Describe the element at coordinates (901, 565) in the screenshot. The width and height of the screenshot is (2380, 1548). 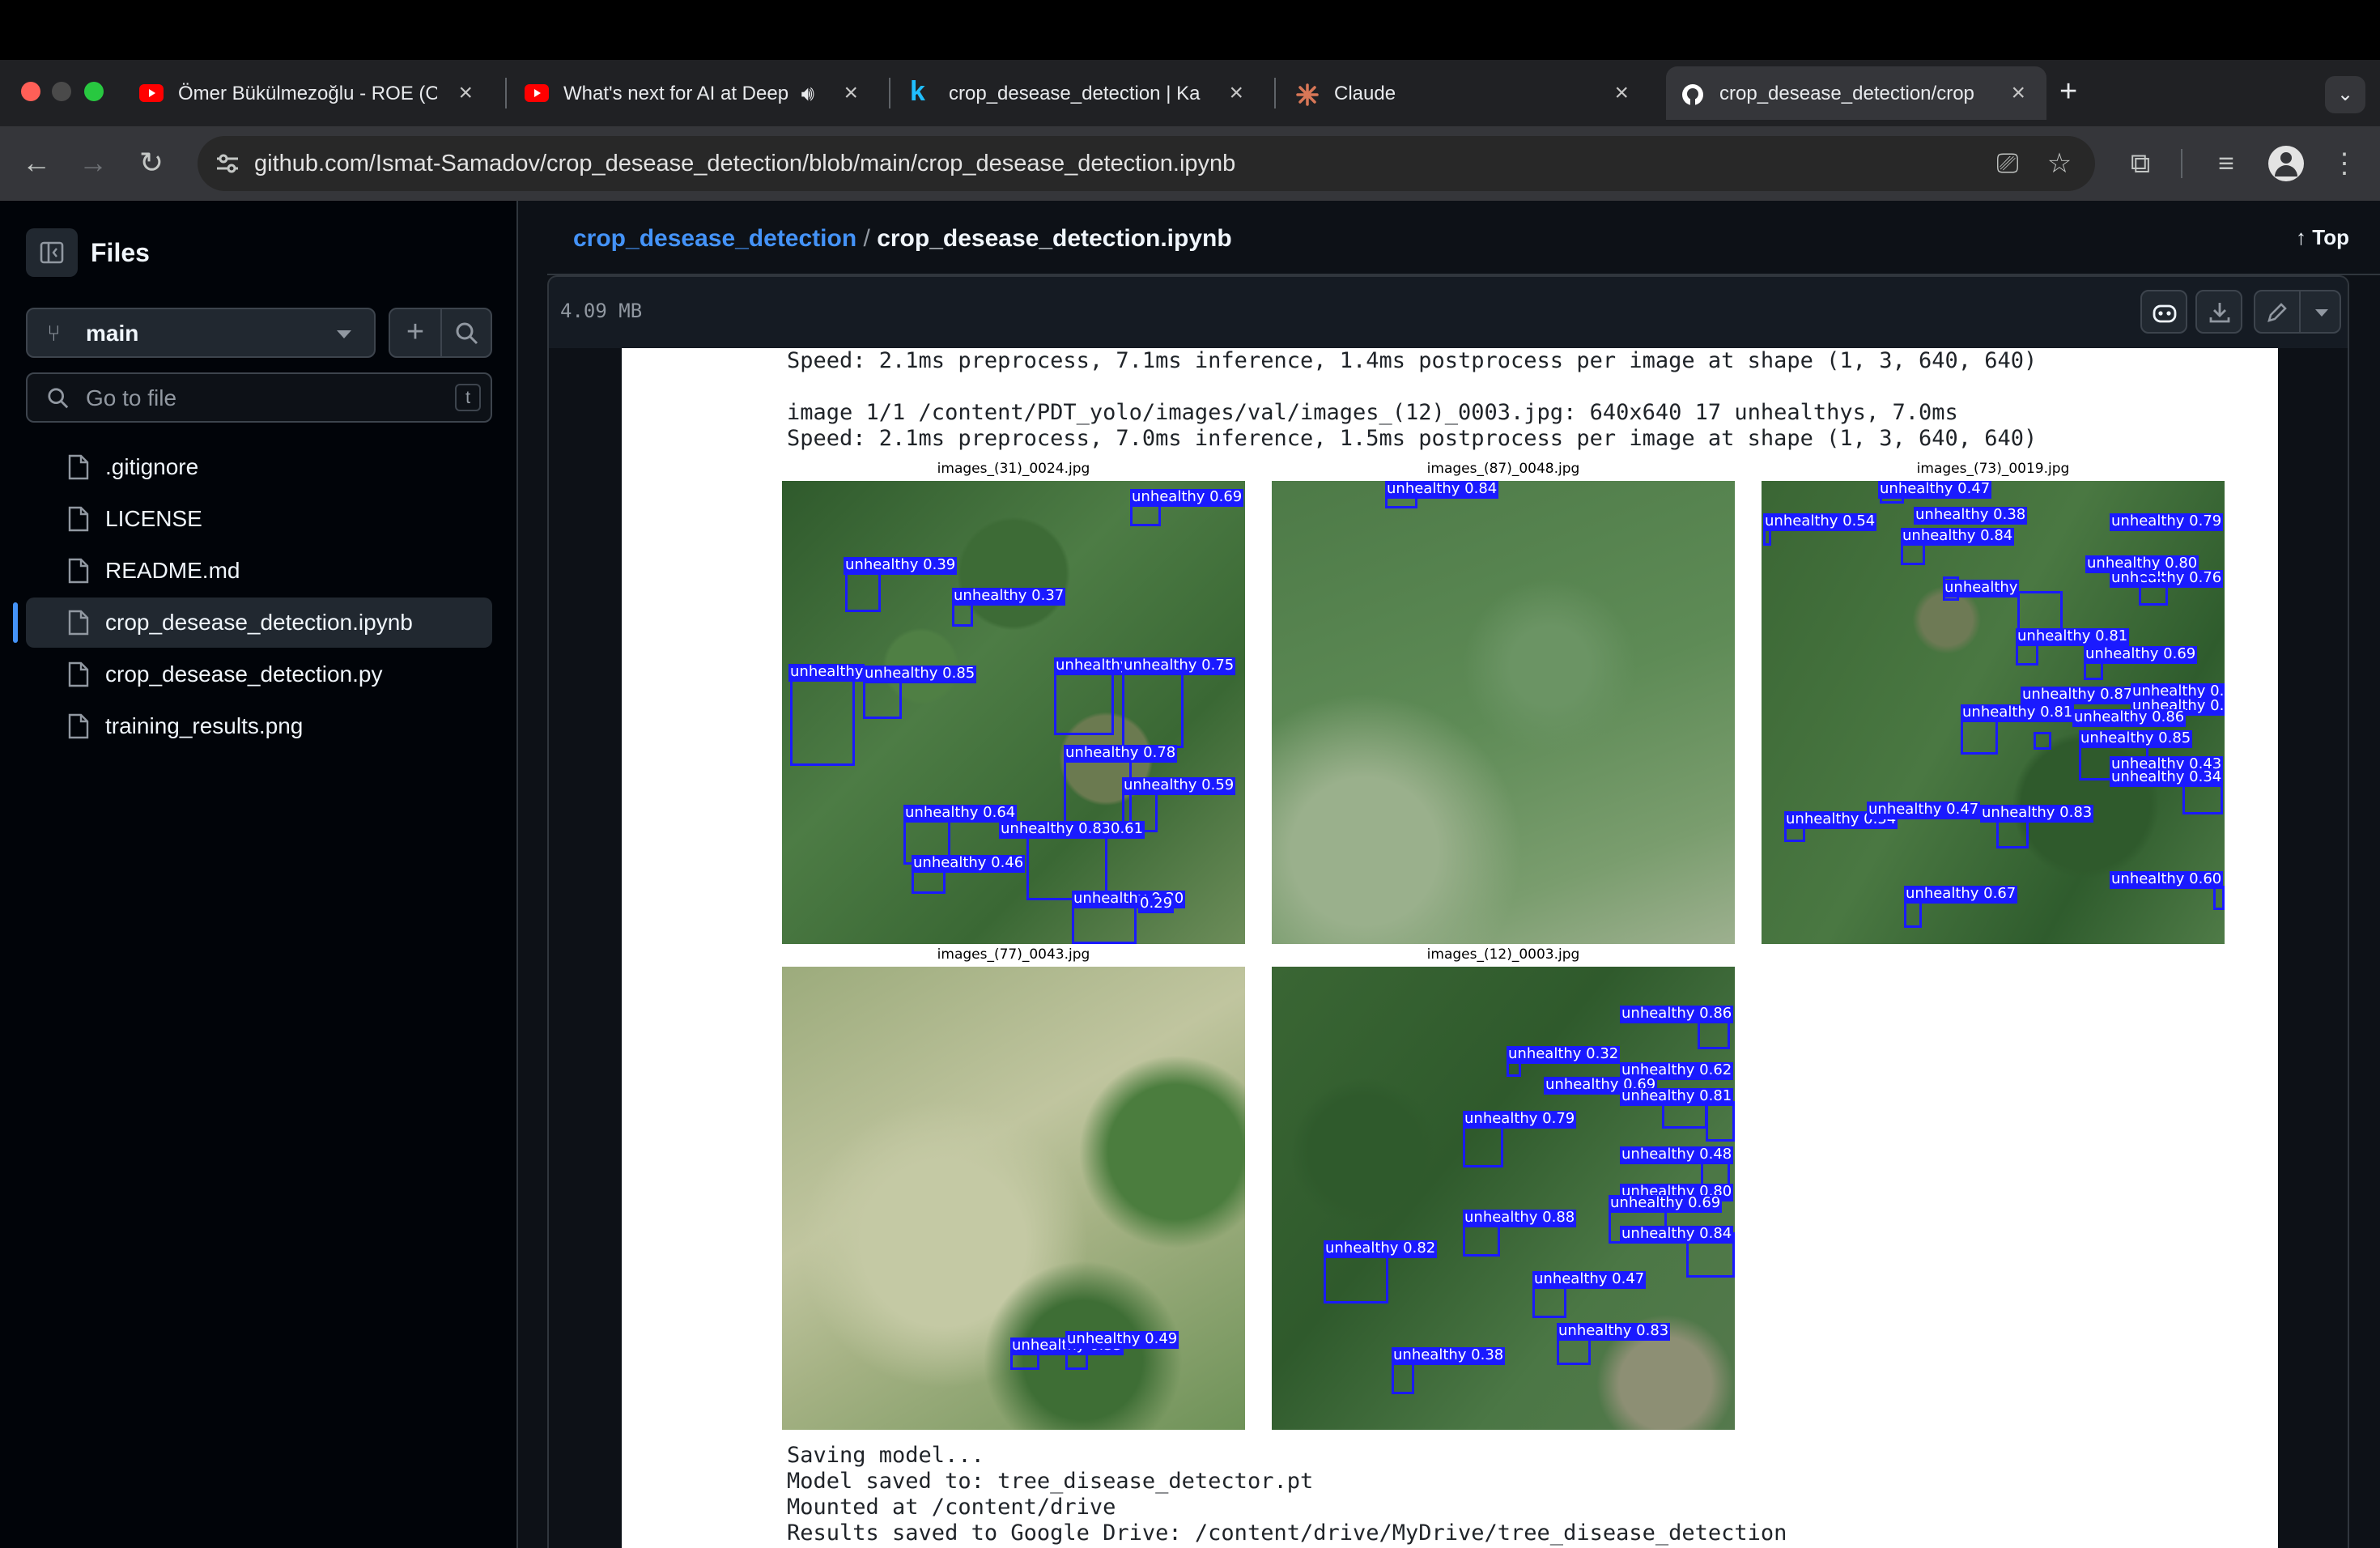
I see `detection-label: unhealthy 0.39` at that location.